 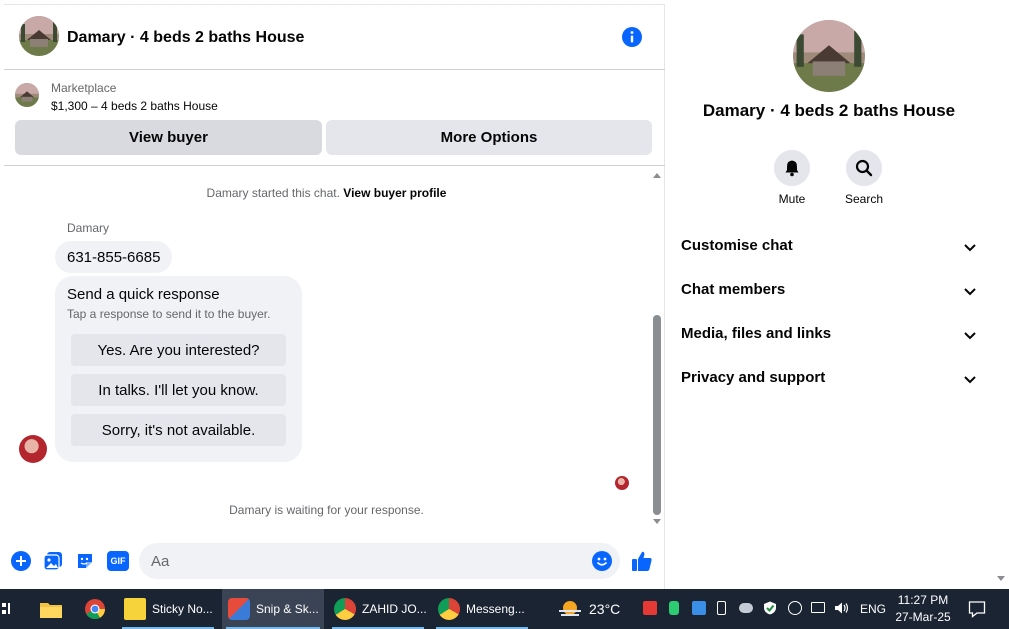 I want to click on info-panel-title: Damary · 4 beds 2 baths House, so click(x=829, y=110).